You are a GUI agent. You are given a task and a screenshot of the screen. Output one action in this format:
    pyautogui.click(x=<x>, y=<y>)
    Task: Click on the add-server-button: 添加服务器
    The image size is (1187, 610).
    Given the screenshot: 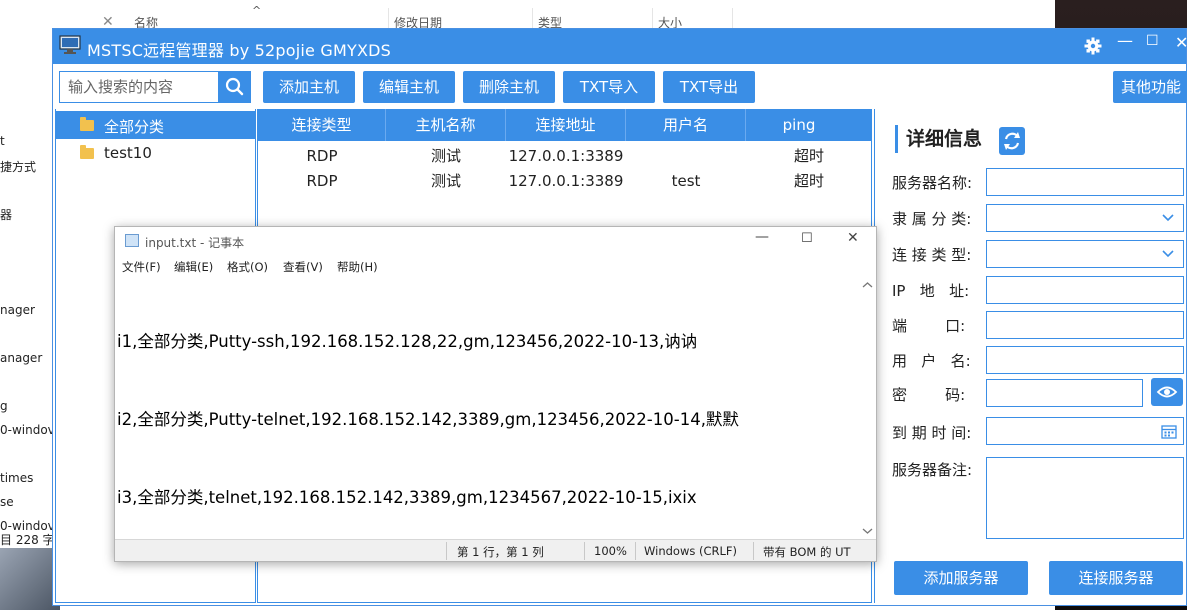 What is the action you would take?
    pyautogui.click(x=961, y=578)
    